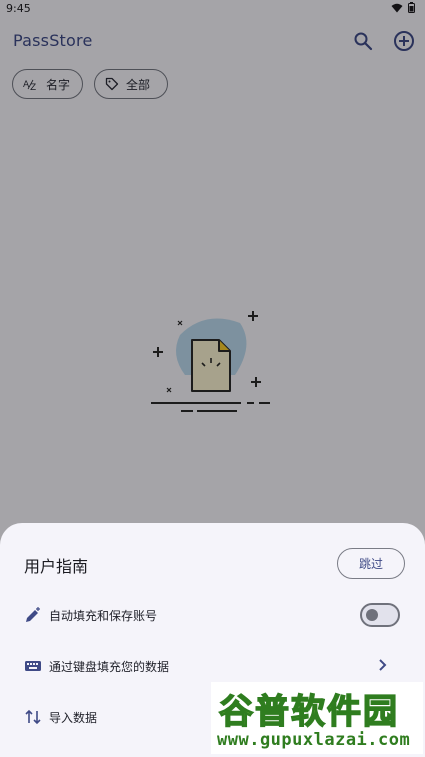 The height and width of the screenshot is (757, 425). What do you see at coordinates (314, 740) in the screenshot?
I see `watermark-url: www.gupuxlazai.com` at bounding box center [314, 740].